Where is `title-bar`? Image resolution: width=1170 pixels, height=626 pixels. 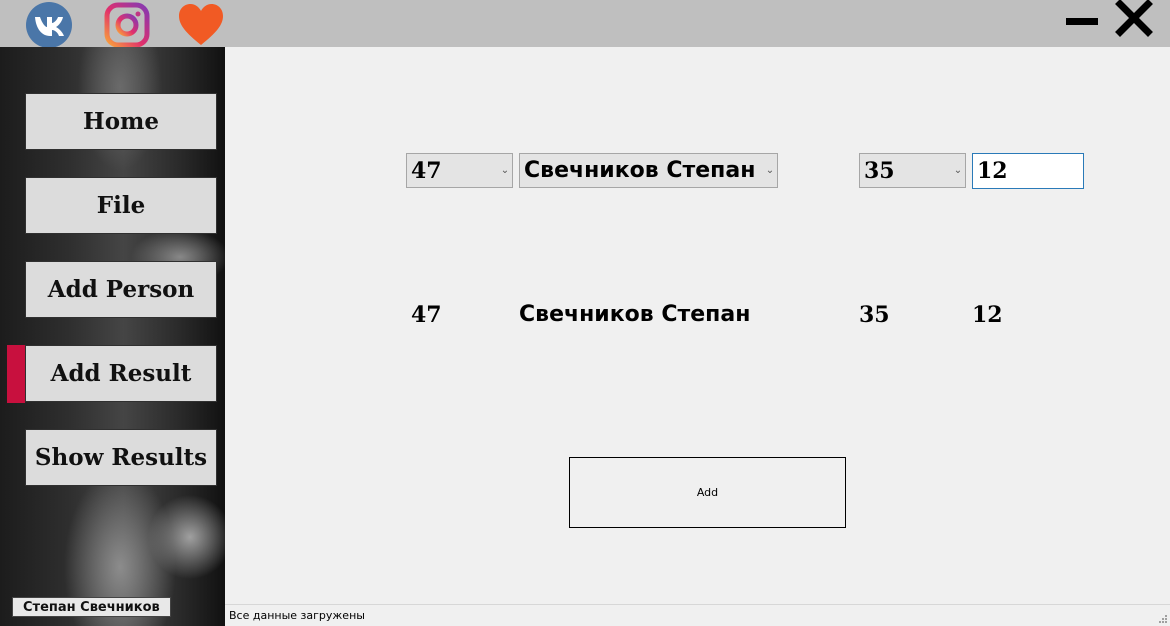 title-bar is located at coordinates (585, 24).